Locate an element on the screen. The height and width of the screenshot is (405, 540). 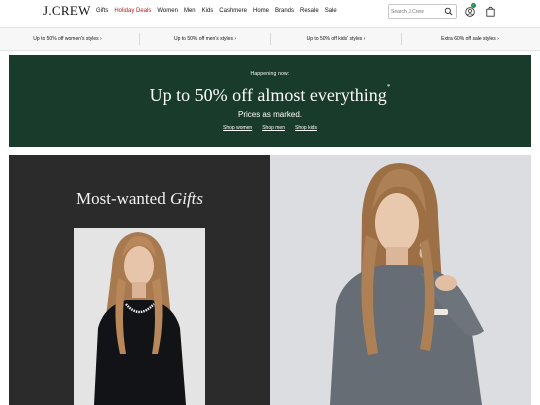
nav-women: Women is located at coordinates (167, 11).